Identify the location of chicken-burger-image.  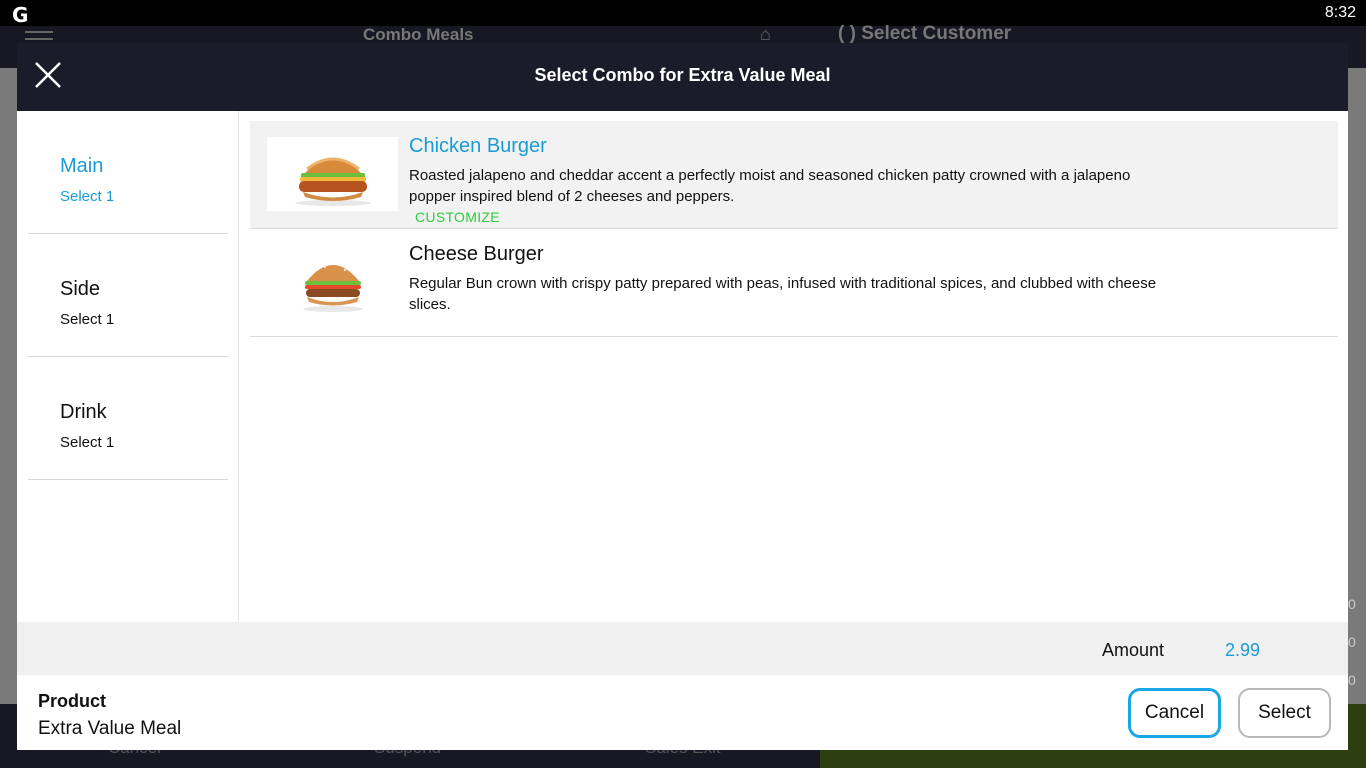
(332, 174).